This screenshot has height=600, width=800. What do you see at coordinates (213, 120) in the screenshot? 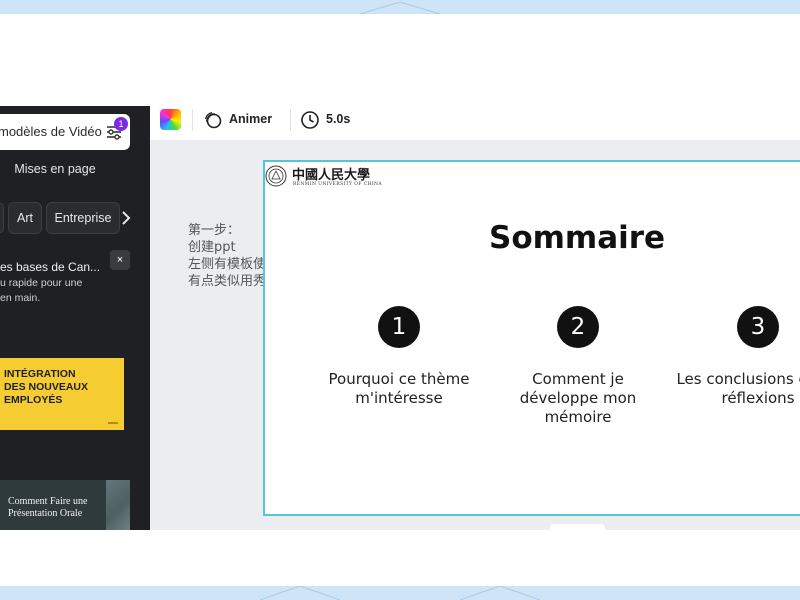
I see `animate-icon` at bounding box center [213, 120].